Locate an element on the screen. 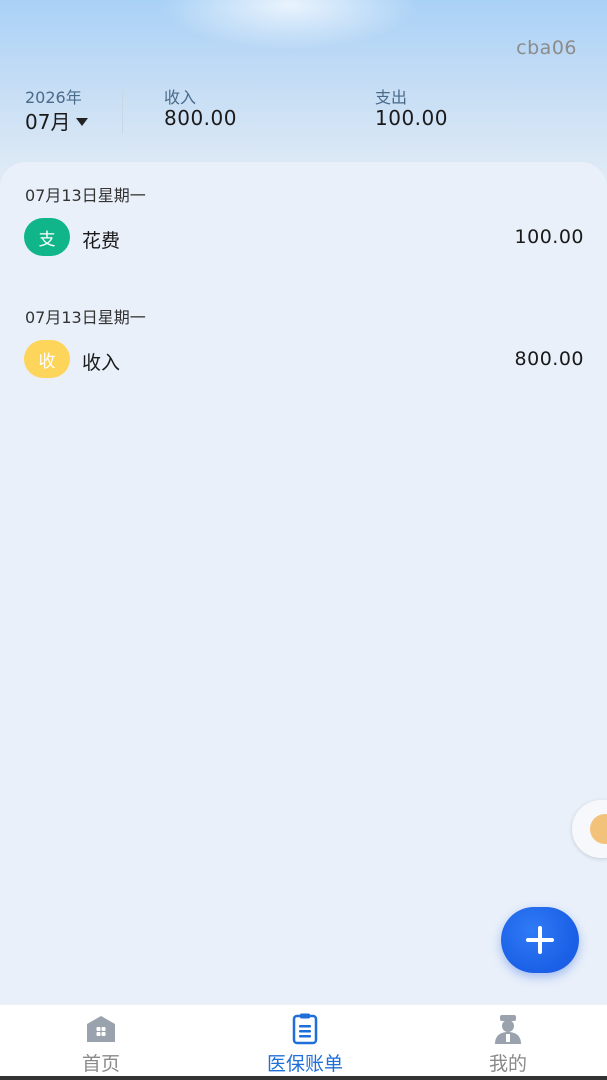 This screenshot has width=607, height=1080. plus-icon is located at coordinates (540, 940).